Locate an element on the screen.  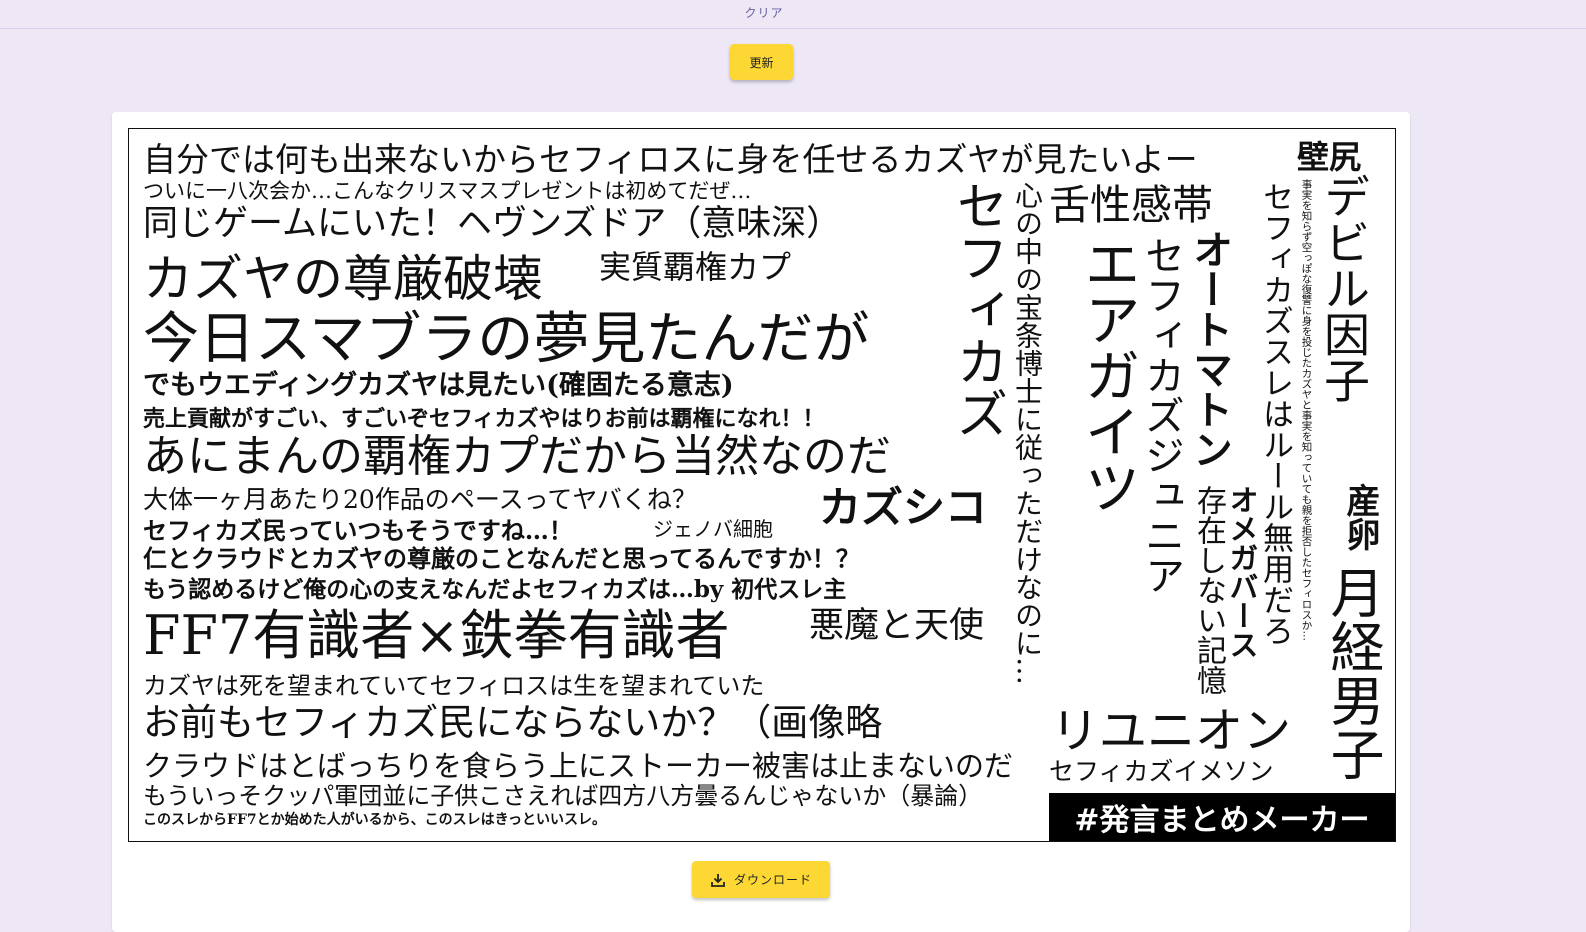
phrase: 売上貢献がすごい、すごいぞセフィカズやはりお前は覇権になれ！！ is located at coordinates (484, 419).